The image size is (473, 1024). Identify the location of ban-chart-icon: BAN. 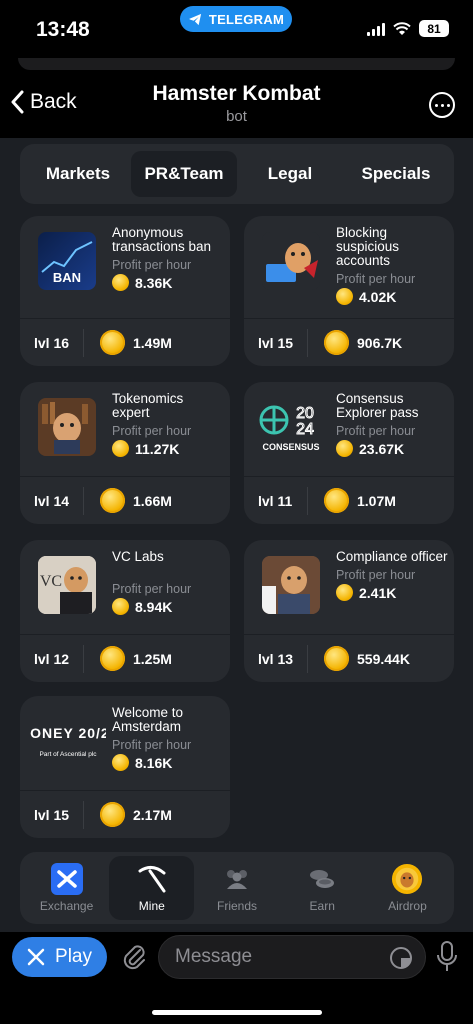
(67, 261).